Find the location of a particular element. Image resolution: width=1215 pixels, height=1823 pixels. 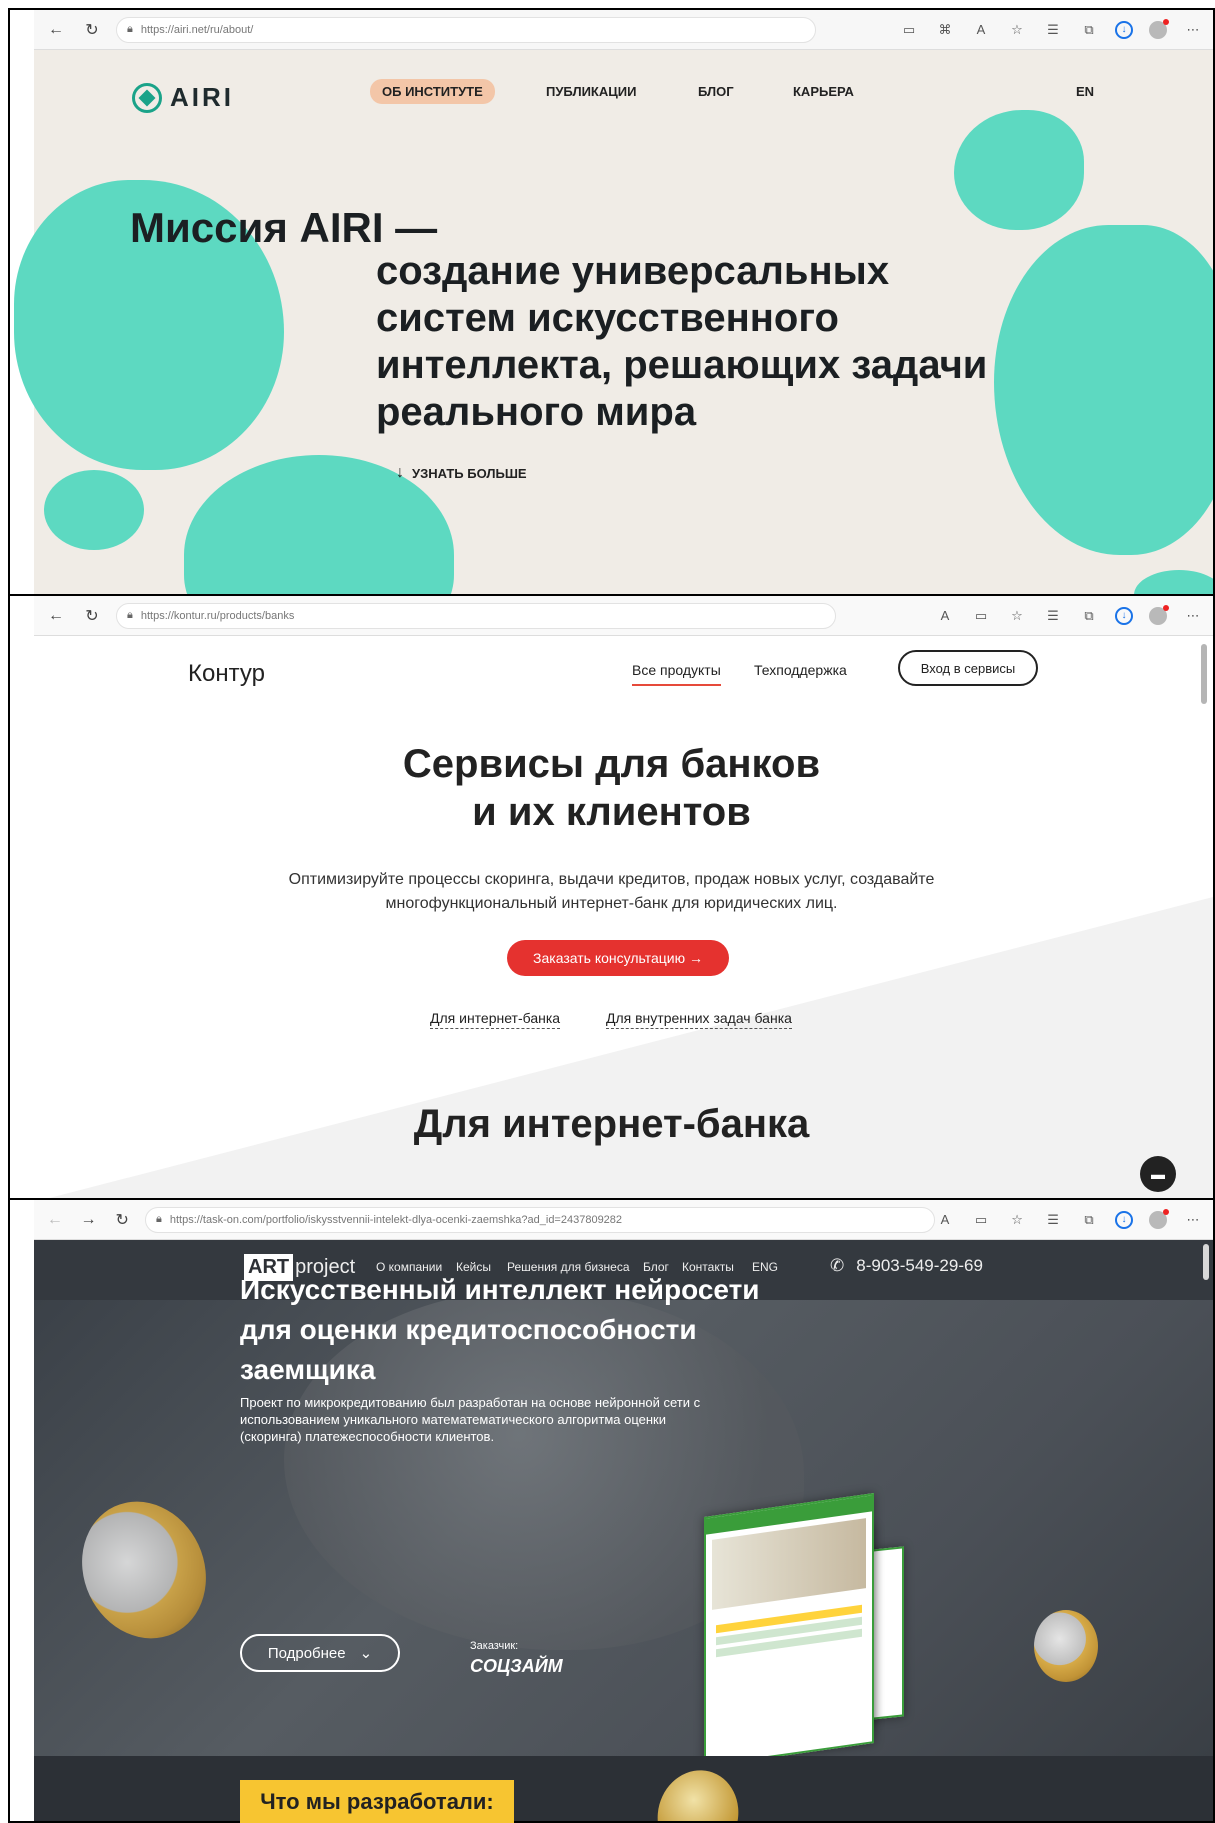

details-button: Подробнее ⌄ is located at coordinates (320, 1653).